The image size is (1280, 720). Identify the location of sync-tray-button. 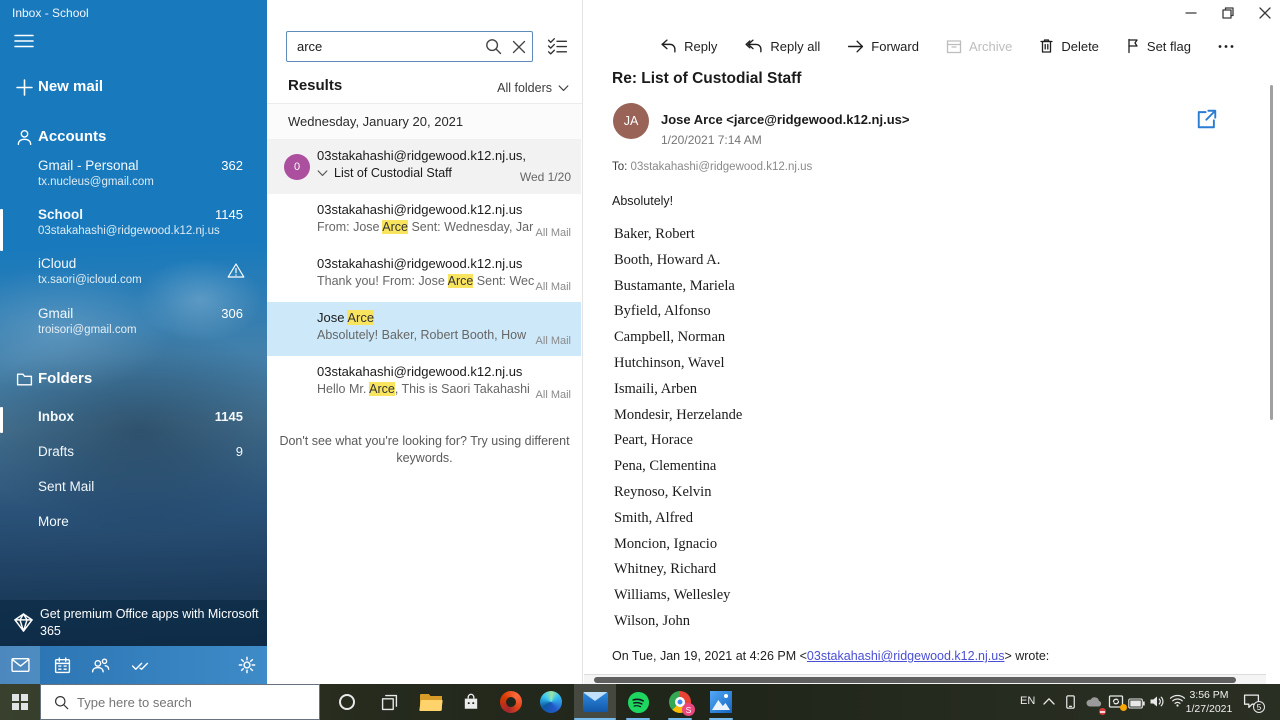
(1117, 702).